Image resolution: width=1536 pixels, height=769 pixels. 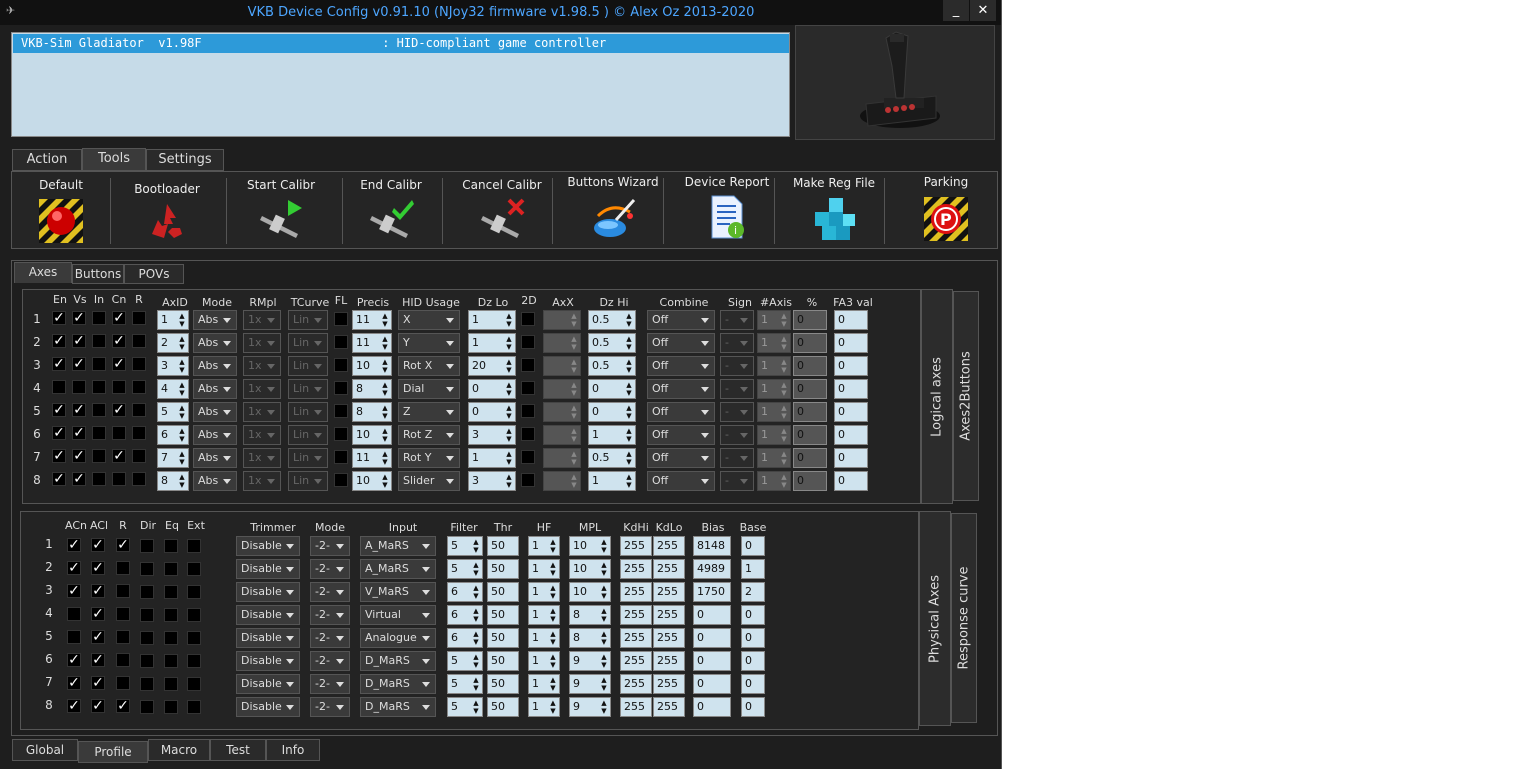 What do you see at coordinates (590, 638) in the screenshot?
I see `mpl-spinner: 8 ▲ ▼` at bounding box center [590, 638].